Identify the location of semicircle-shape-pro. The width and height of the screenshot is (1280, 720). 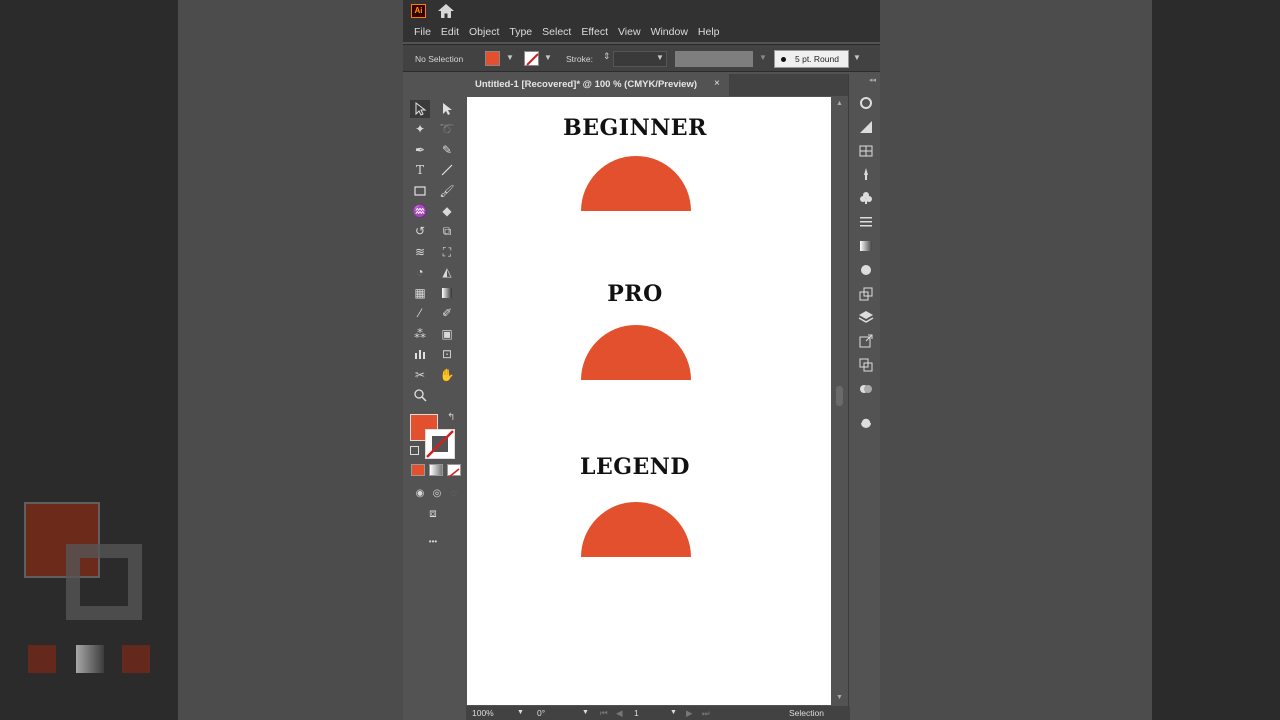
(636, 352).